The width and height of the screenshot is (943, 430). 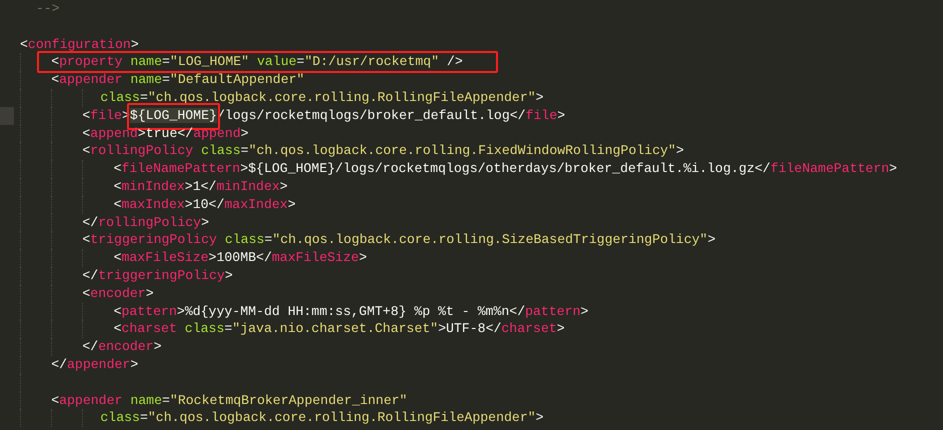 What do you see at coordinates (201, 187) in the screenshot?
I see `code-line: <minIndex>1</minIndex>` at bounding box center [201, 187].